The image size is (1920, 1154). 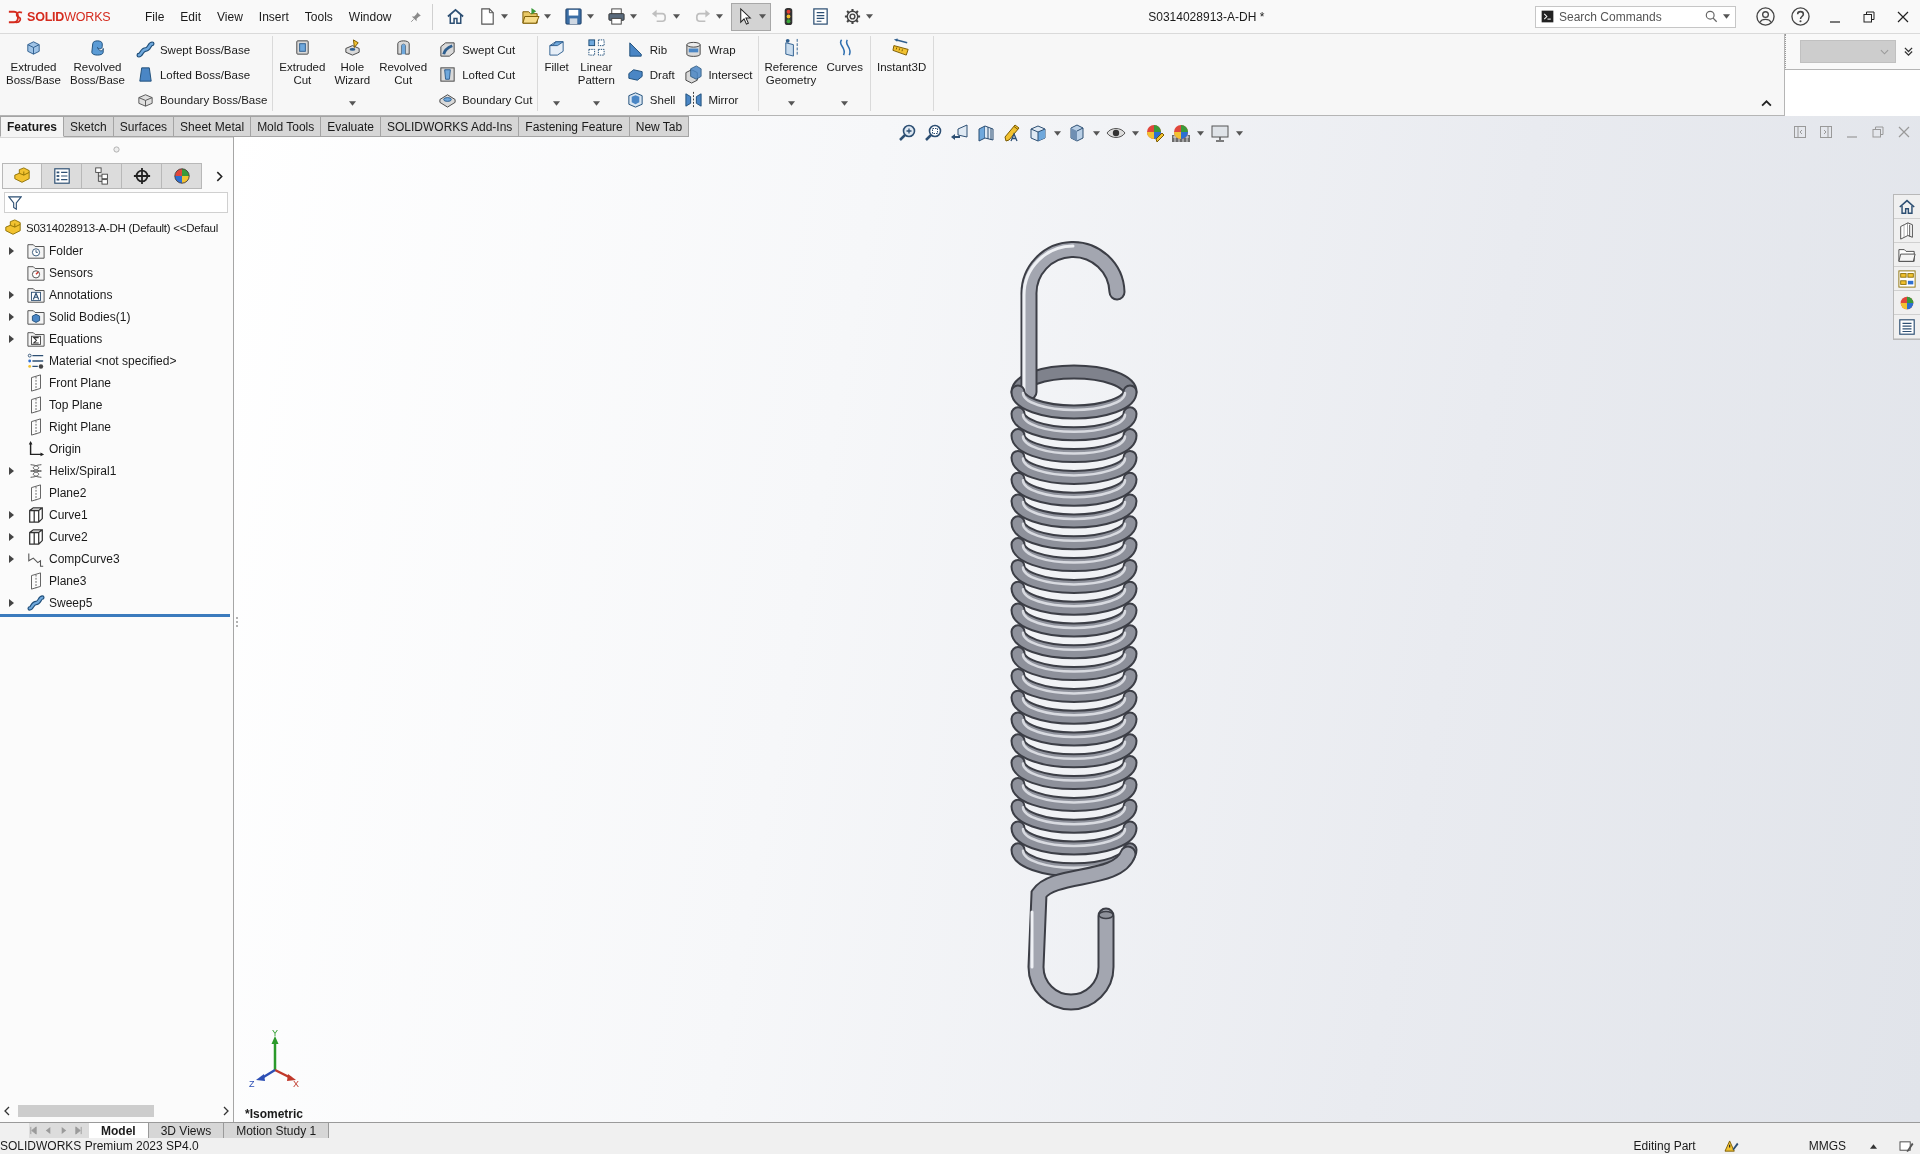 What do you see at coordinates (1873, 1146) in the screenshot?
I see `caret-up-icon` at bounding box center [1873, 1146].